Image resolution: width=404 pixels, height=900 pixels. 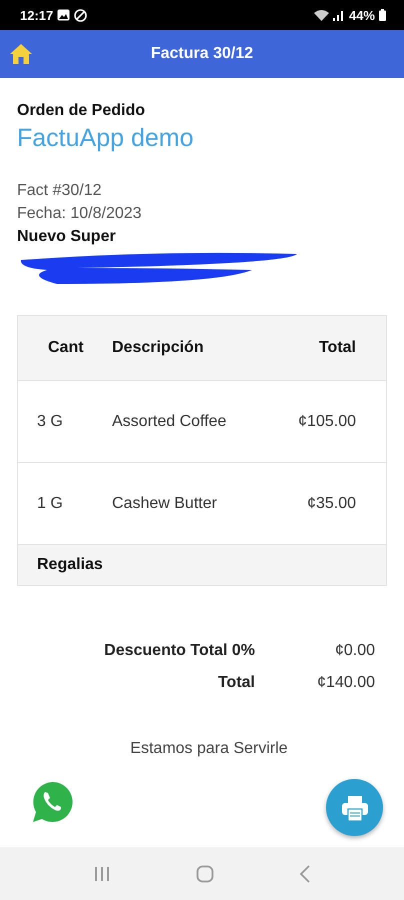 What do you see at coordinates (202, 54) in the screenshot?
I see `screen-title: Factura 30/12` at bounding box center [202, 54].